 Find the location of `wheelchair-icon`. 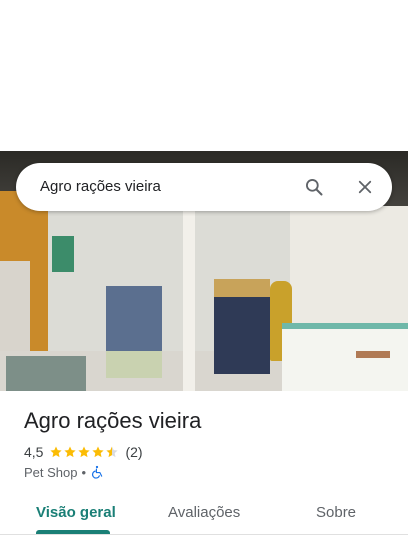

wheelchair-icon is located at coordinates (97, 472).